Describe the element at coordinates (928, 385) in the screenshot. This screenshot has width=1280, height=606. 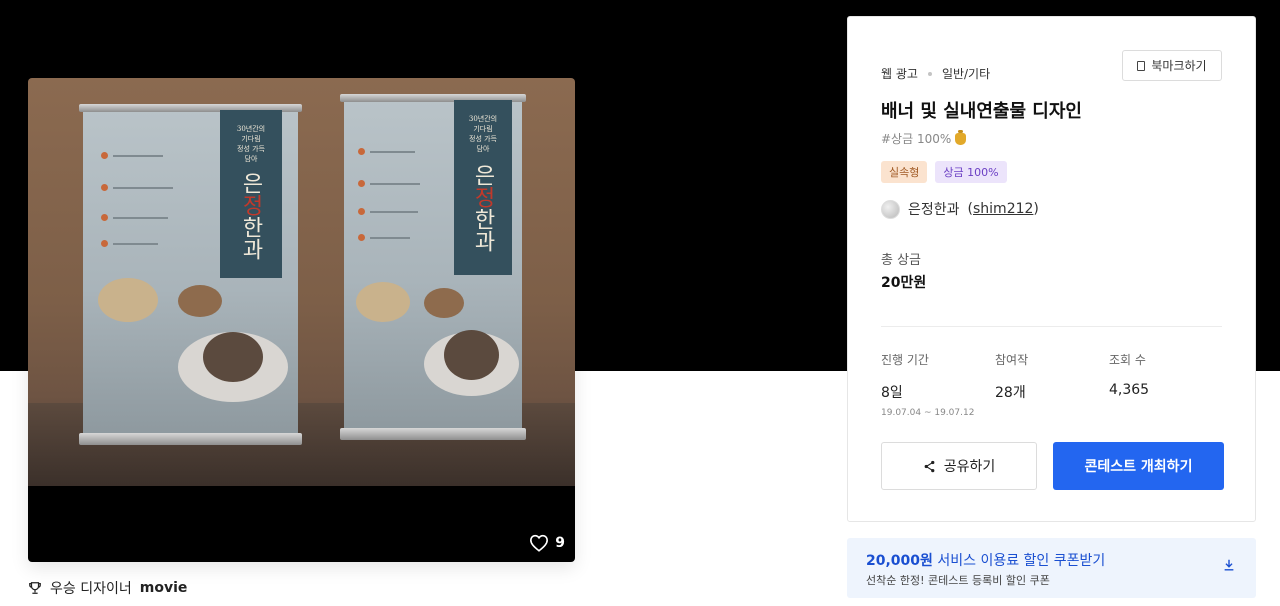
I see `stat-period: 진행 기간 8일 19.07.04 ~ 19.07.12` at that location.